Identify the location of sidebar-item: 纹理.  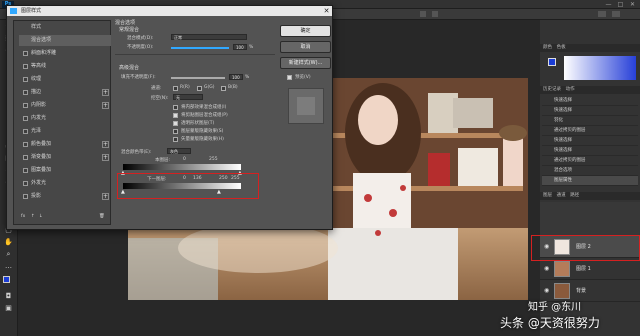
(65, 79).